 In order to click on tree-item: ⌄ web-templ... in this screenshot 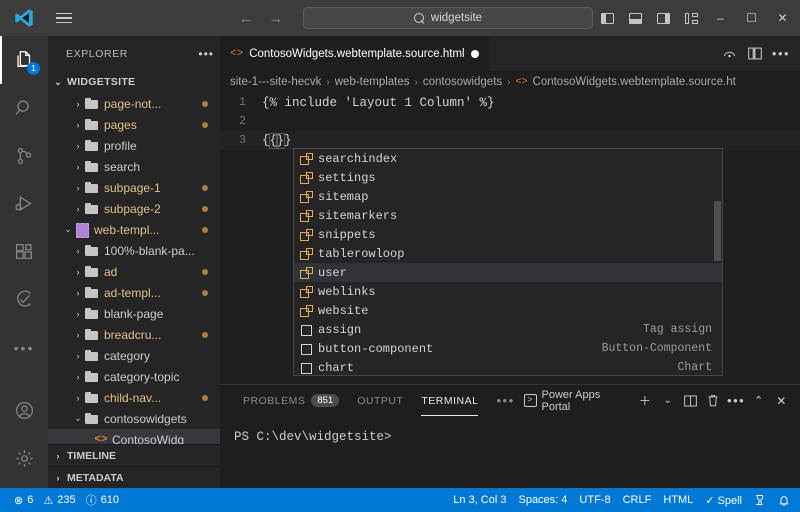, I will do `click(134, 229)`.